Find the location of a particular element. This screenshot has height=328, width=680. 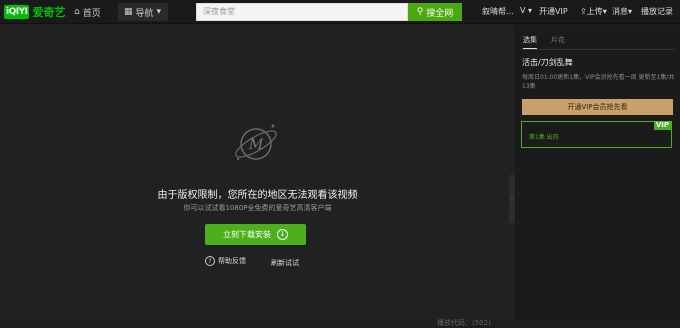

logo-mark: iQIYI is located at coordinates (17, 12).